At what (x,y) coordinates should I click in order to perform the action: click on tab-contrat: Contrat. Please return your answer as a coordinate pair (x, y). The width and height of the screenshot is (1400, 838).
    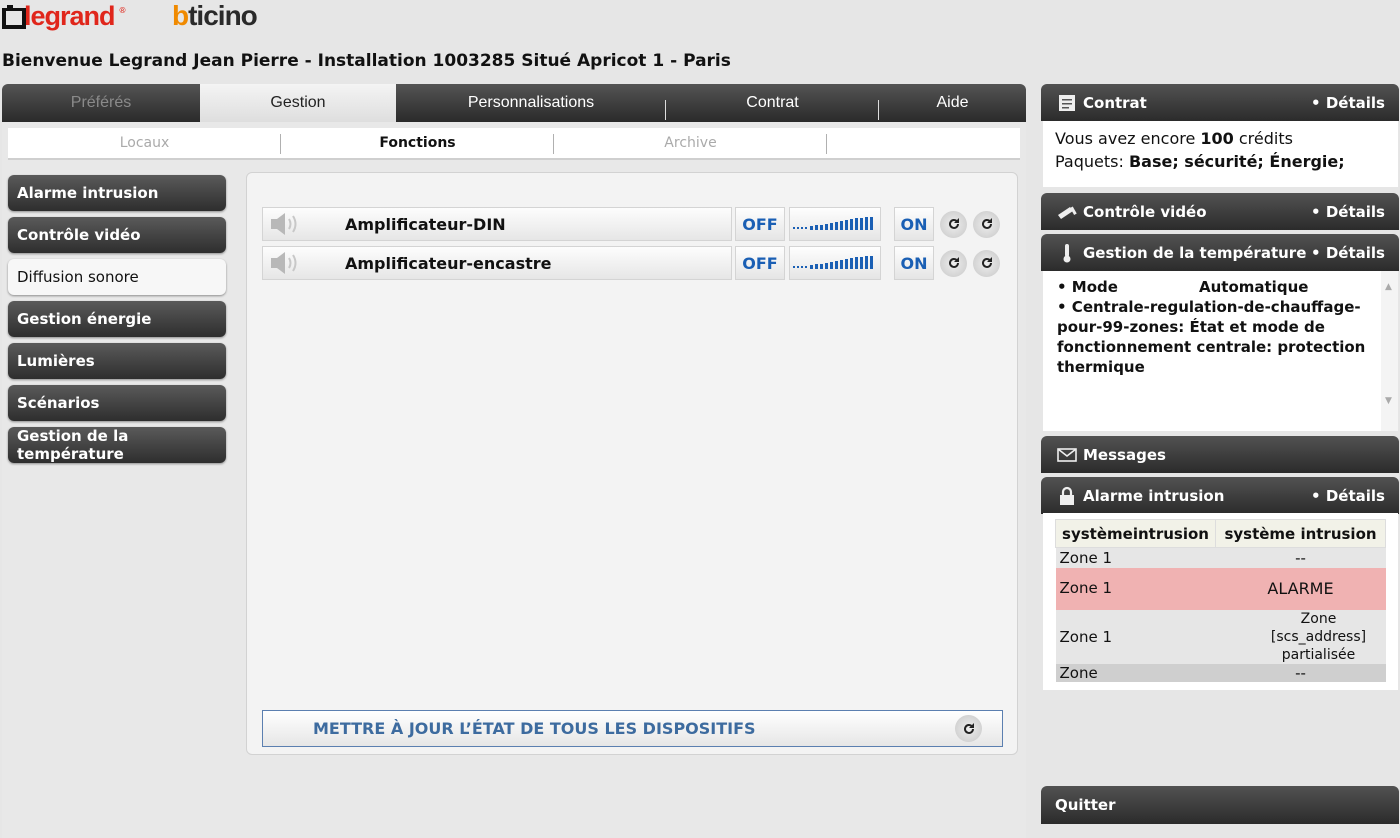
    Looking at the image, I should click on (772, 103).